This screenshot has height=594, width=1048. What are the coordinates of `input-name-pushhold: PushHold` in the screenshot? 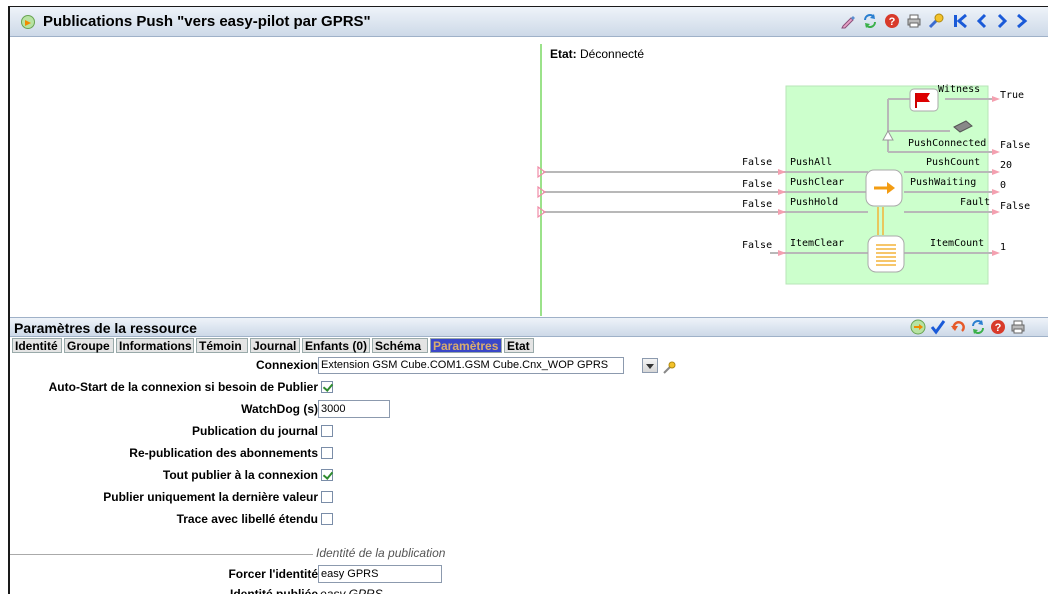 It's located at (814, 202).